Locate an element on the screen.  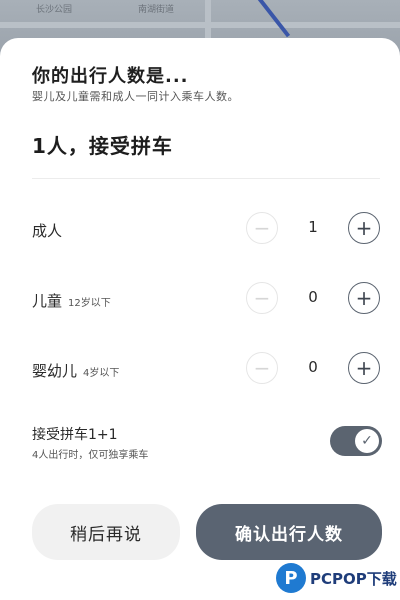
check-icon: ✓ is located at coordinates (367, 441).